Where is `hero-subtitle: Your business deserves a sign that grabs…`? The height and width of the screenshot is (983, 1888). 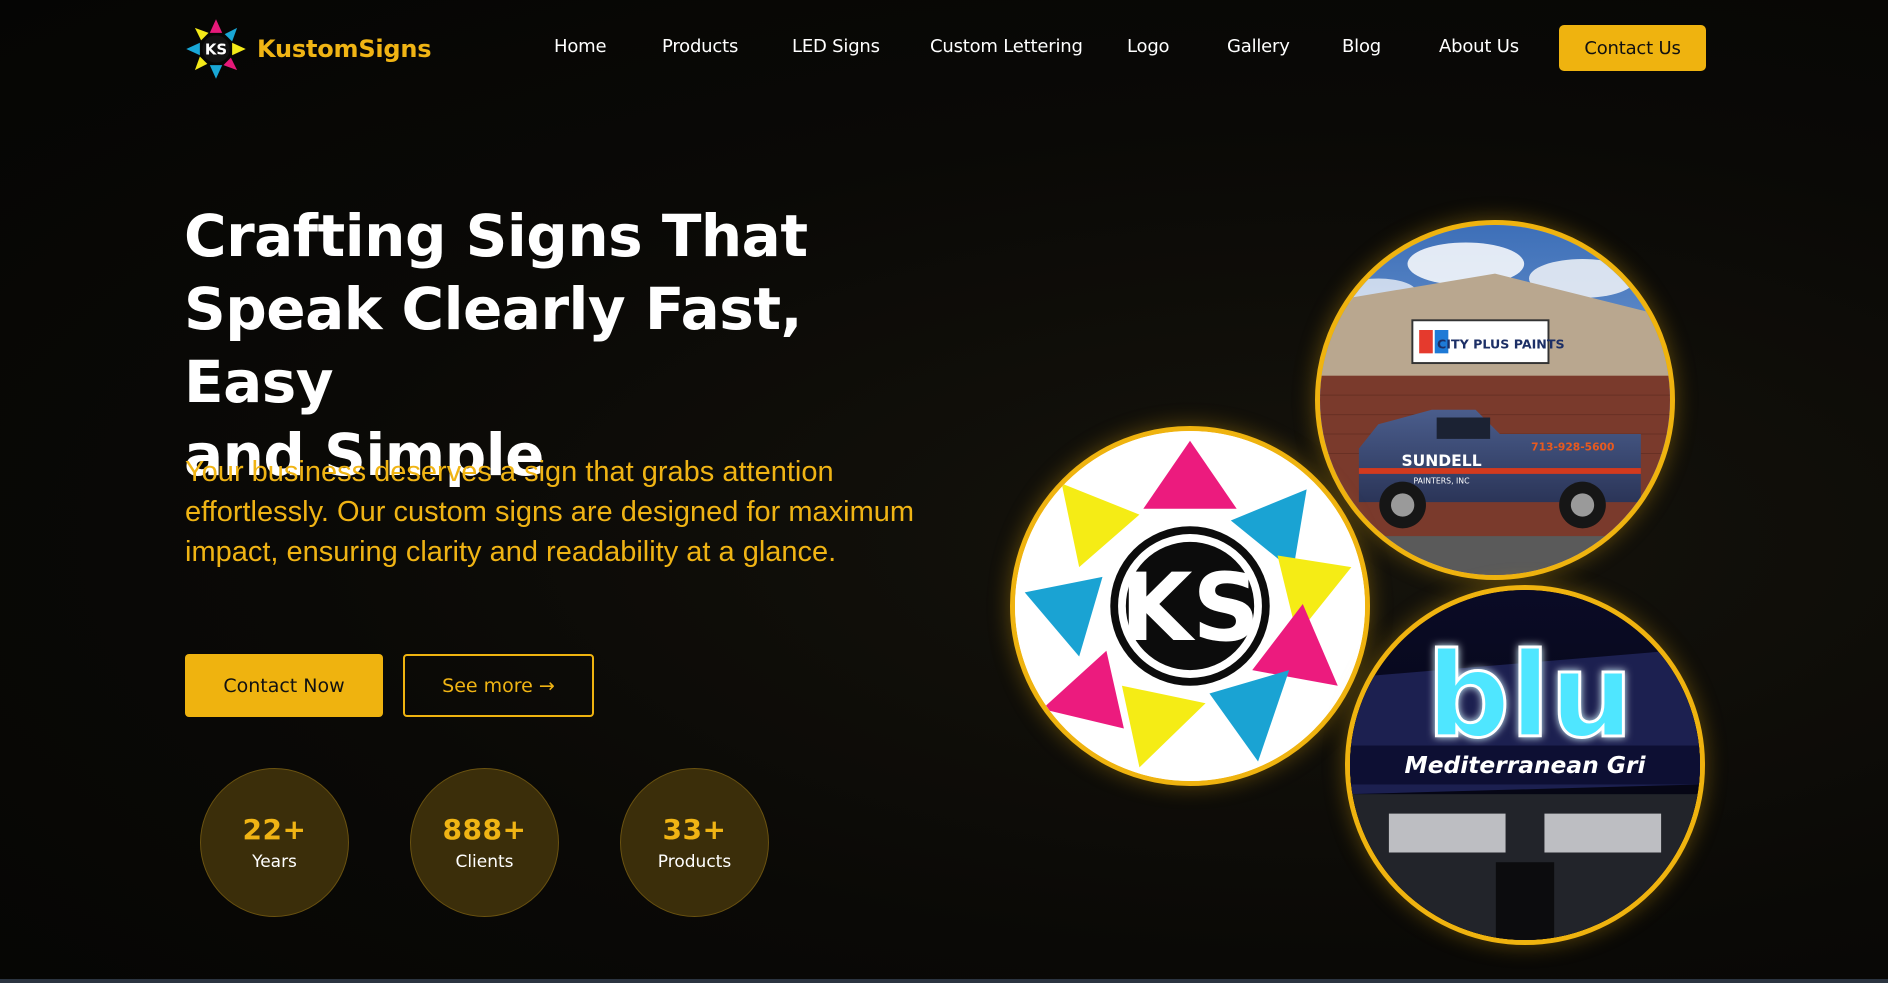 hero-subtitle: Your business deserves a sign that grabs… is located at coordinates (550, 512).